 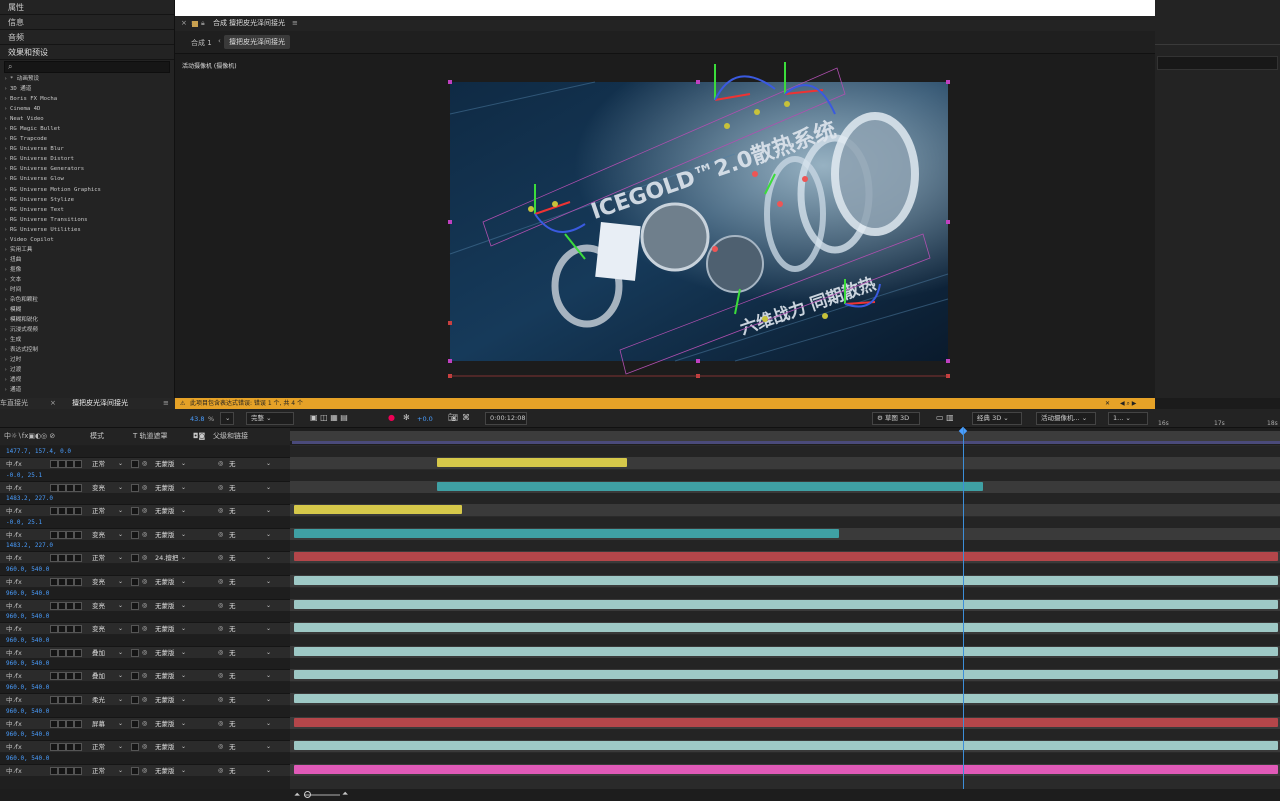 What do you see at coordinates (98, 464) in the screenshot?
I see `blend-mode-dropdown: 正常` at bounding box center [98, 464].